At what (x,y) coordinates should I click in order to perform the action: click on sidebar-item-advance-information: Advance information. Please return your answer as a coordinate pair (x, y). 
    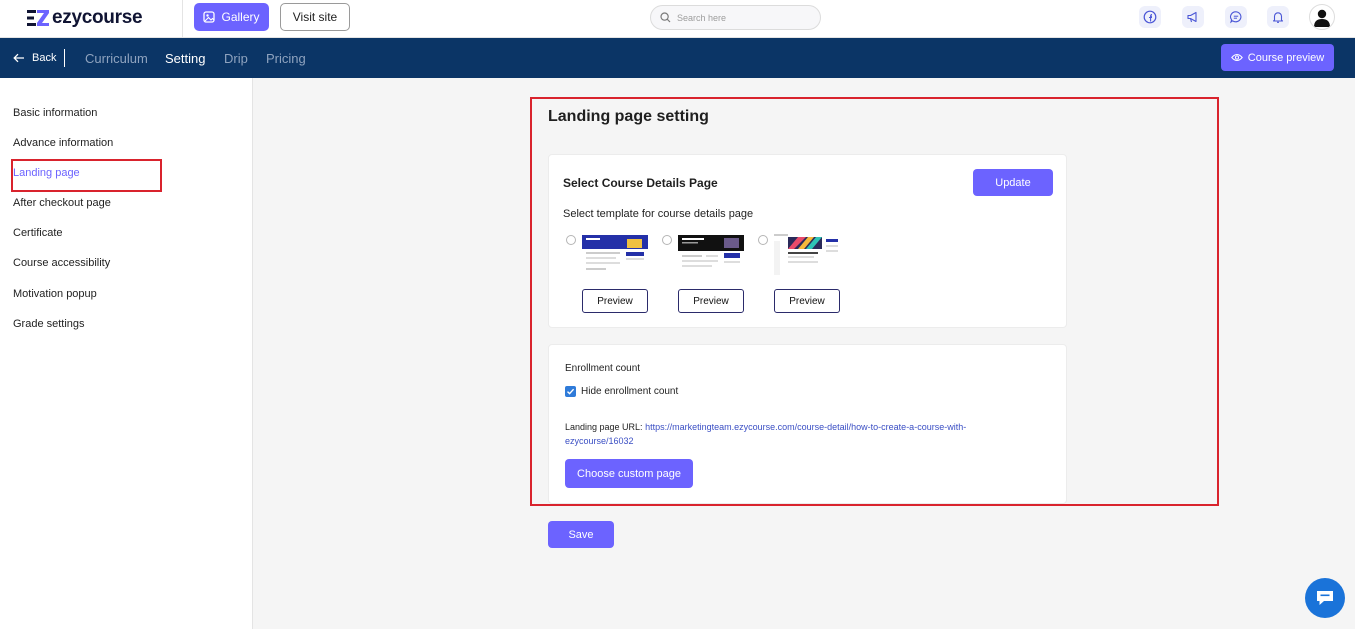
    Looking at the image, I should click on (63, 143).